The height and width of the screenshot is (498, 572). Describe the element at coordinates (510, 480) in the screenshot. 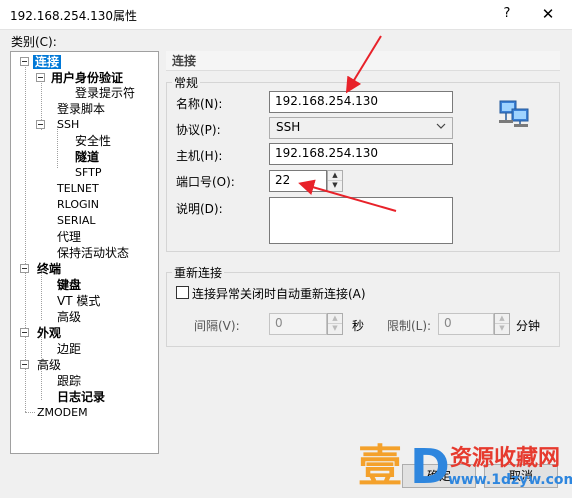

I see `watermark-url: www.1dzyw.com` at that location.